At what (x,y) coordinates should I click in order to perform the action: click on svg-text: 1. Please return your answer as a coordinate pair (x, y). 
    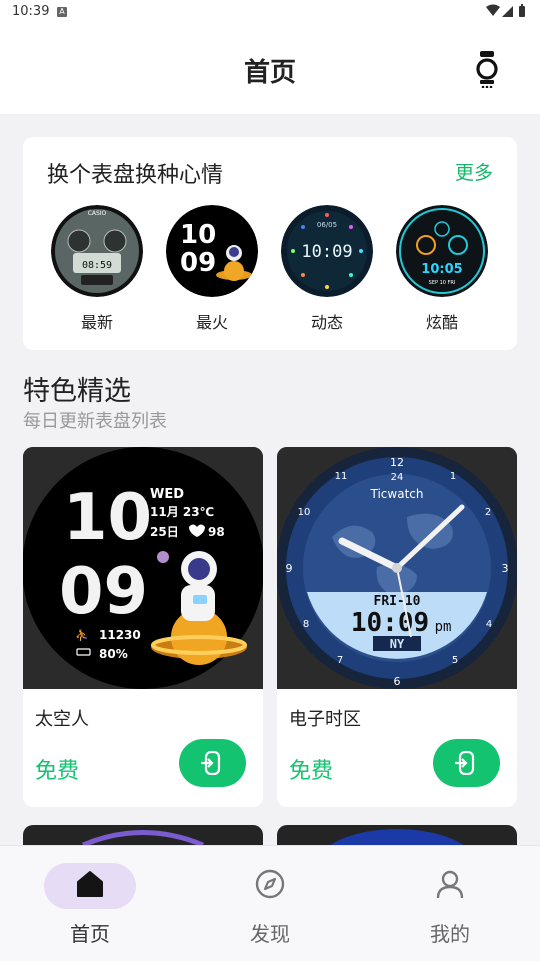
    Looking at the image, I should click on (453, 476).